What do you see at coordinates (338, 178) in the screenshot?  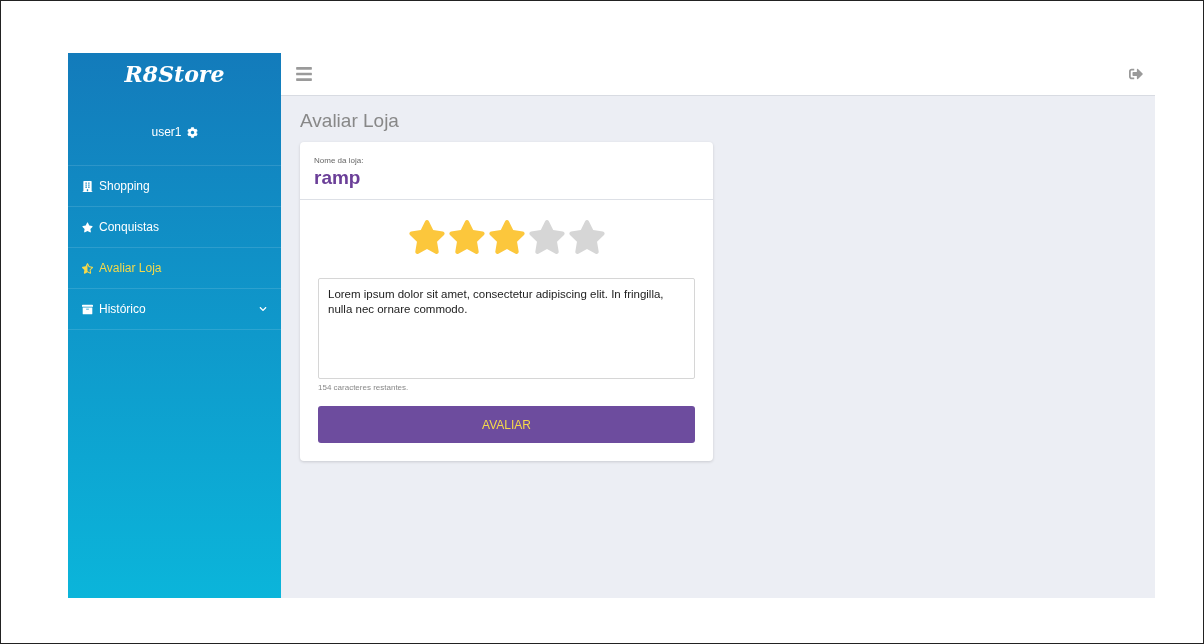 I see `store-name: ramp` at bounding box center [338, 178].